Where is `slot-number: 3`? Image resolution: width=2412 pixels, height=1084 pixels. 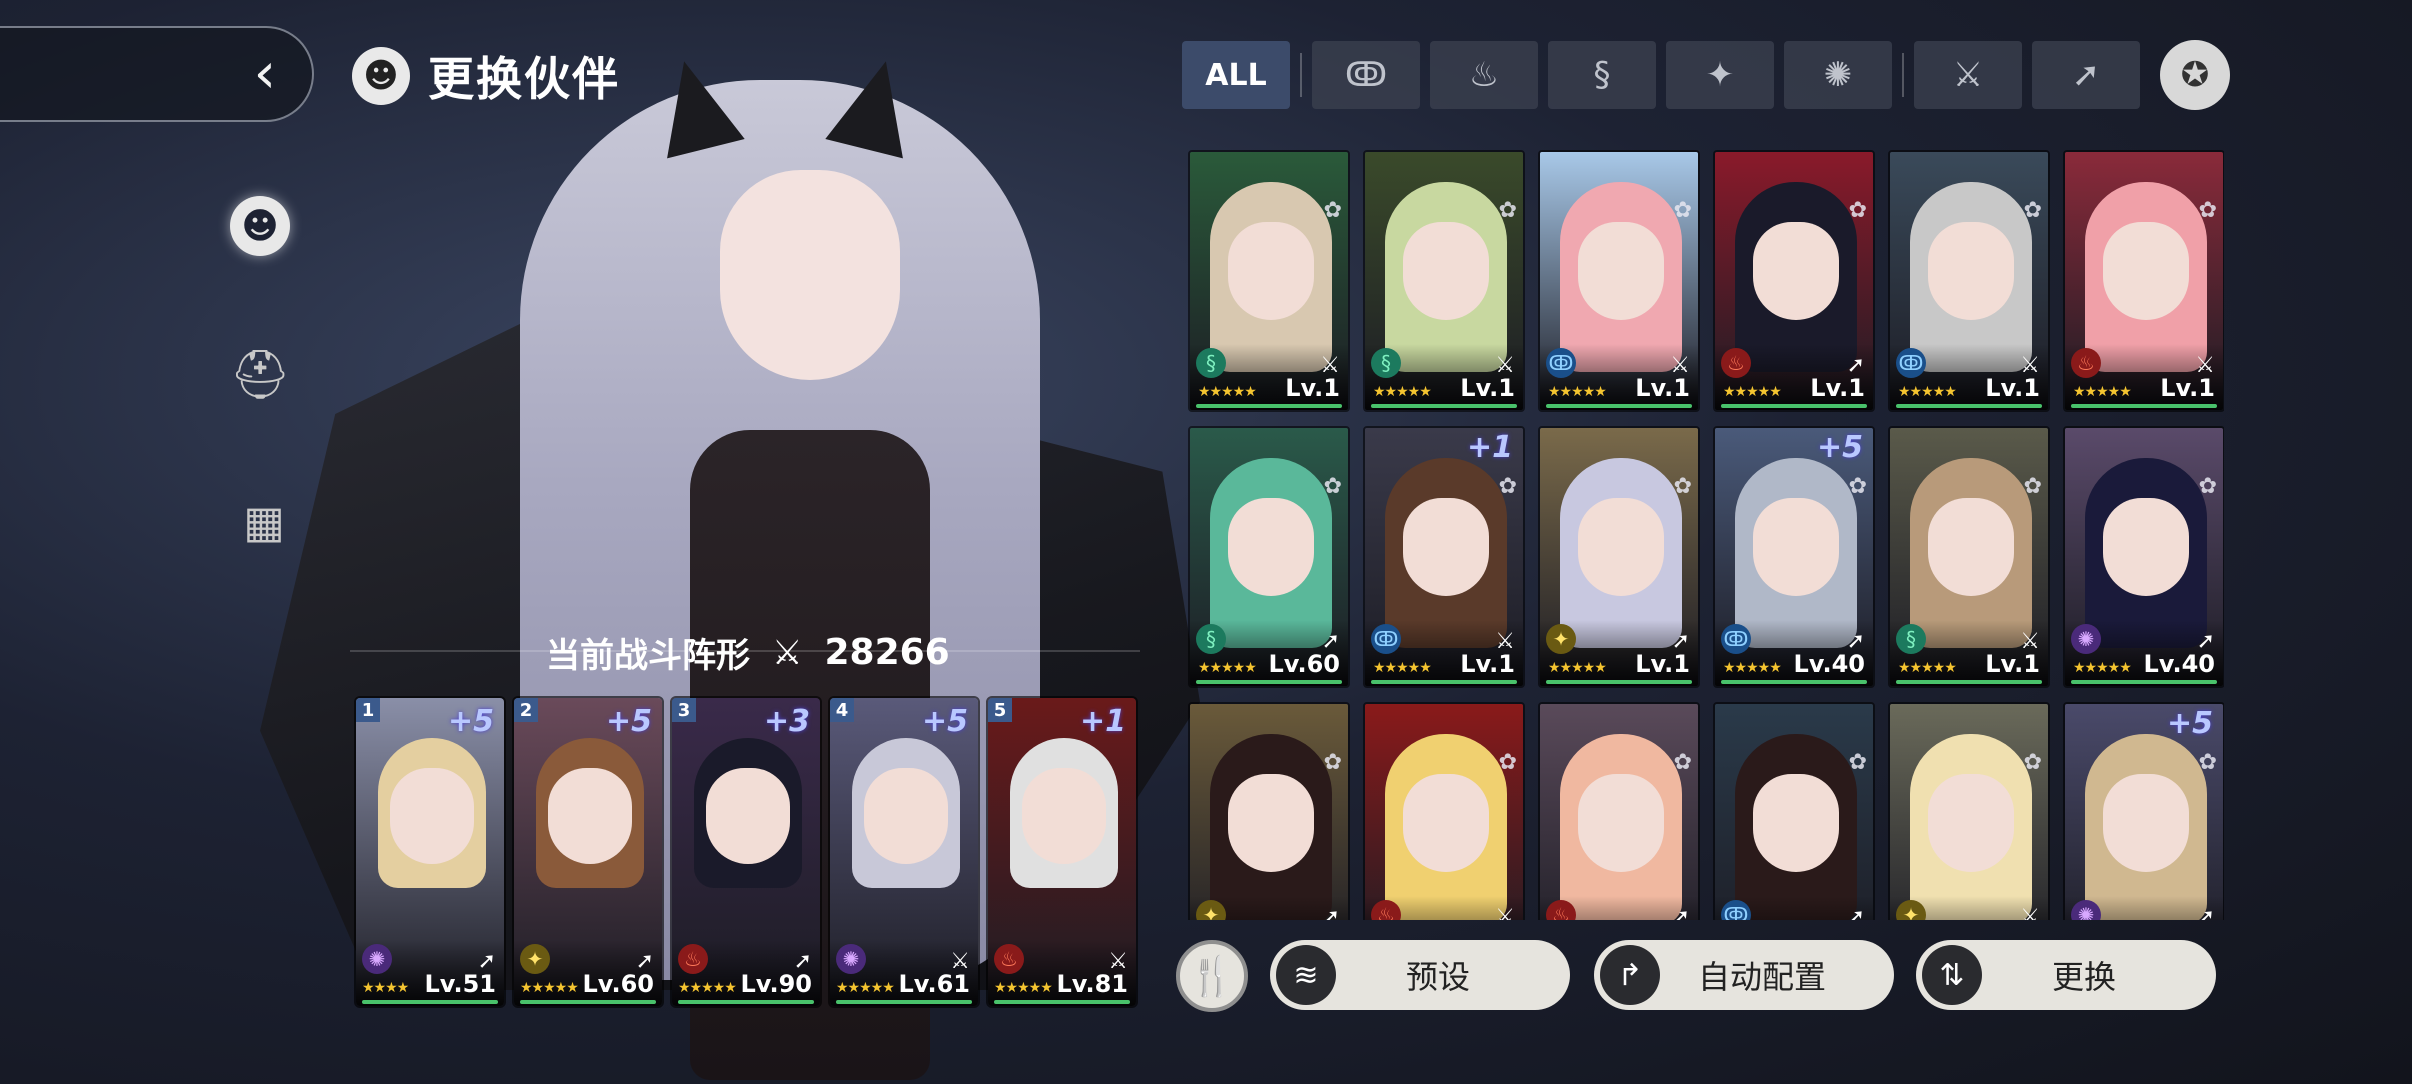 slot-number: 3 is located at coordinates (684, 710).